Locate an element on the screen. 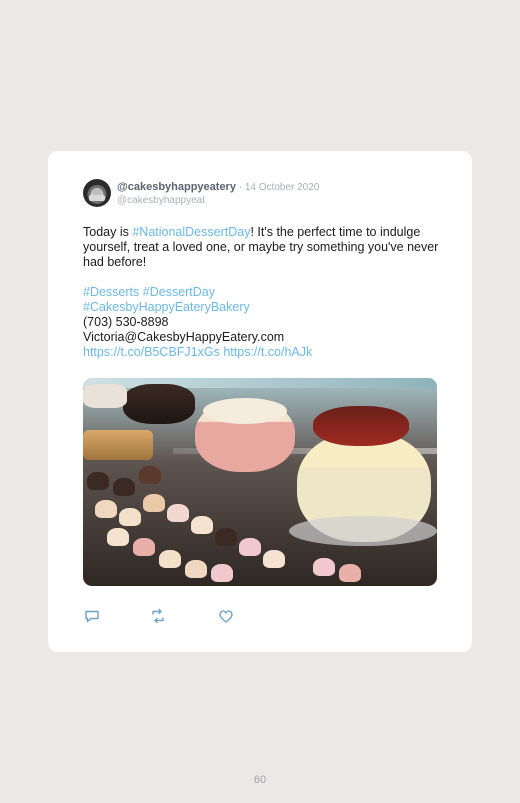 This screenshot has height=803, width=520. tweet-link-1: https://t.co/B5CBFJ1xGs is located at coordinates (151, 352).